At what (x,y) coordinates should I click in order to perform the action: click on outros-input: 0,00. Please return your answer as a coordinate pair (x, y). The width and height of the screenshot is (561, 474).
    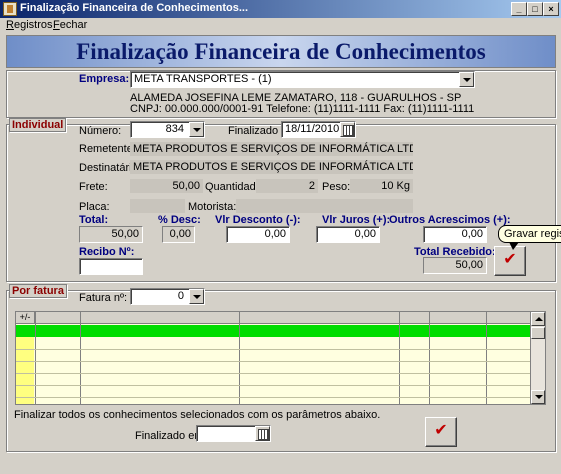
    Looking at the image, I should click on (455, 234).